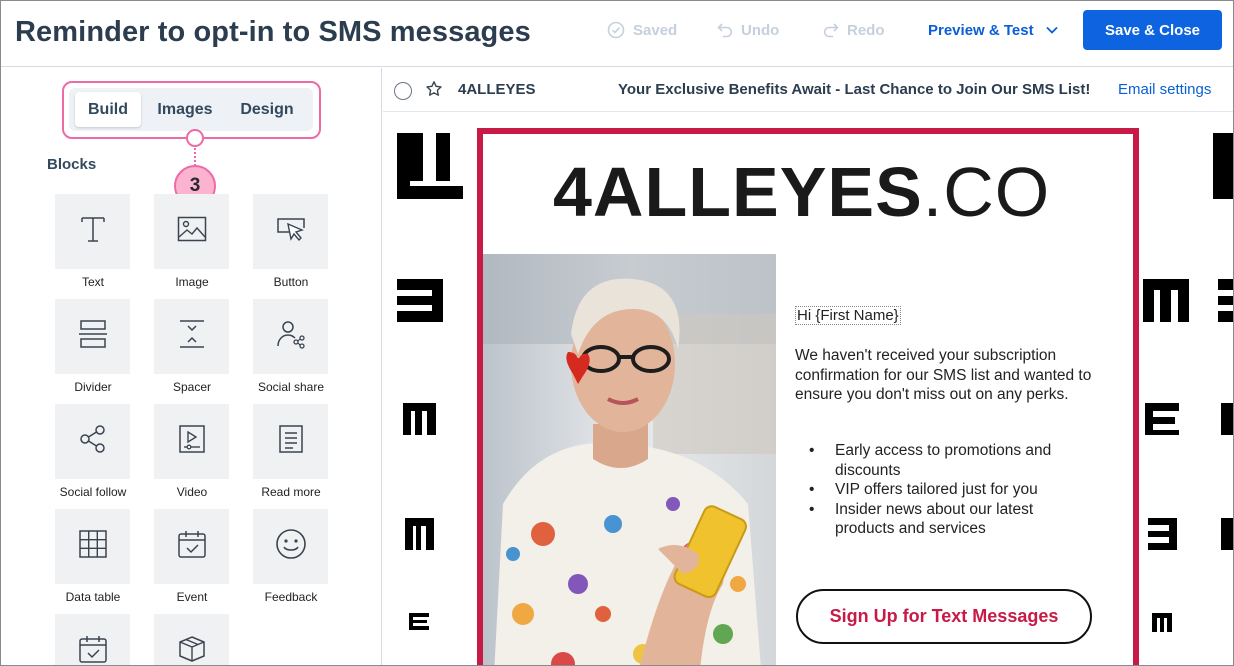 This screenshot has width=1234, height=666. I want to click on brand-logo: 4ALLEYES.CO, so click(801, 192).